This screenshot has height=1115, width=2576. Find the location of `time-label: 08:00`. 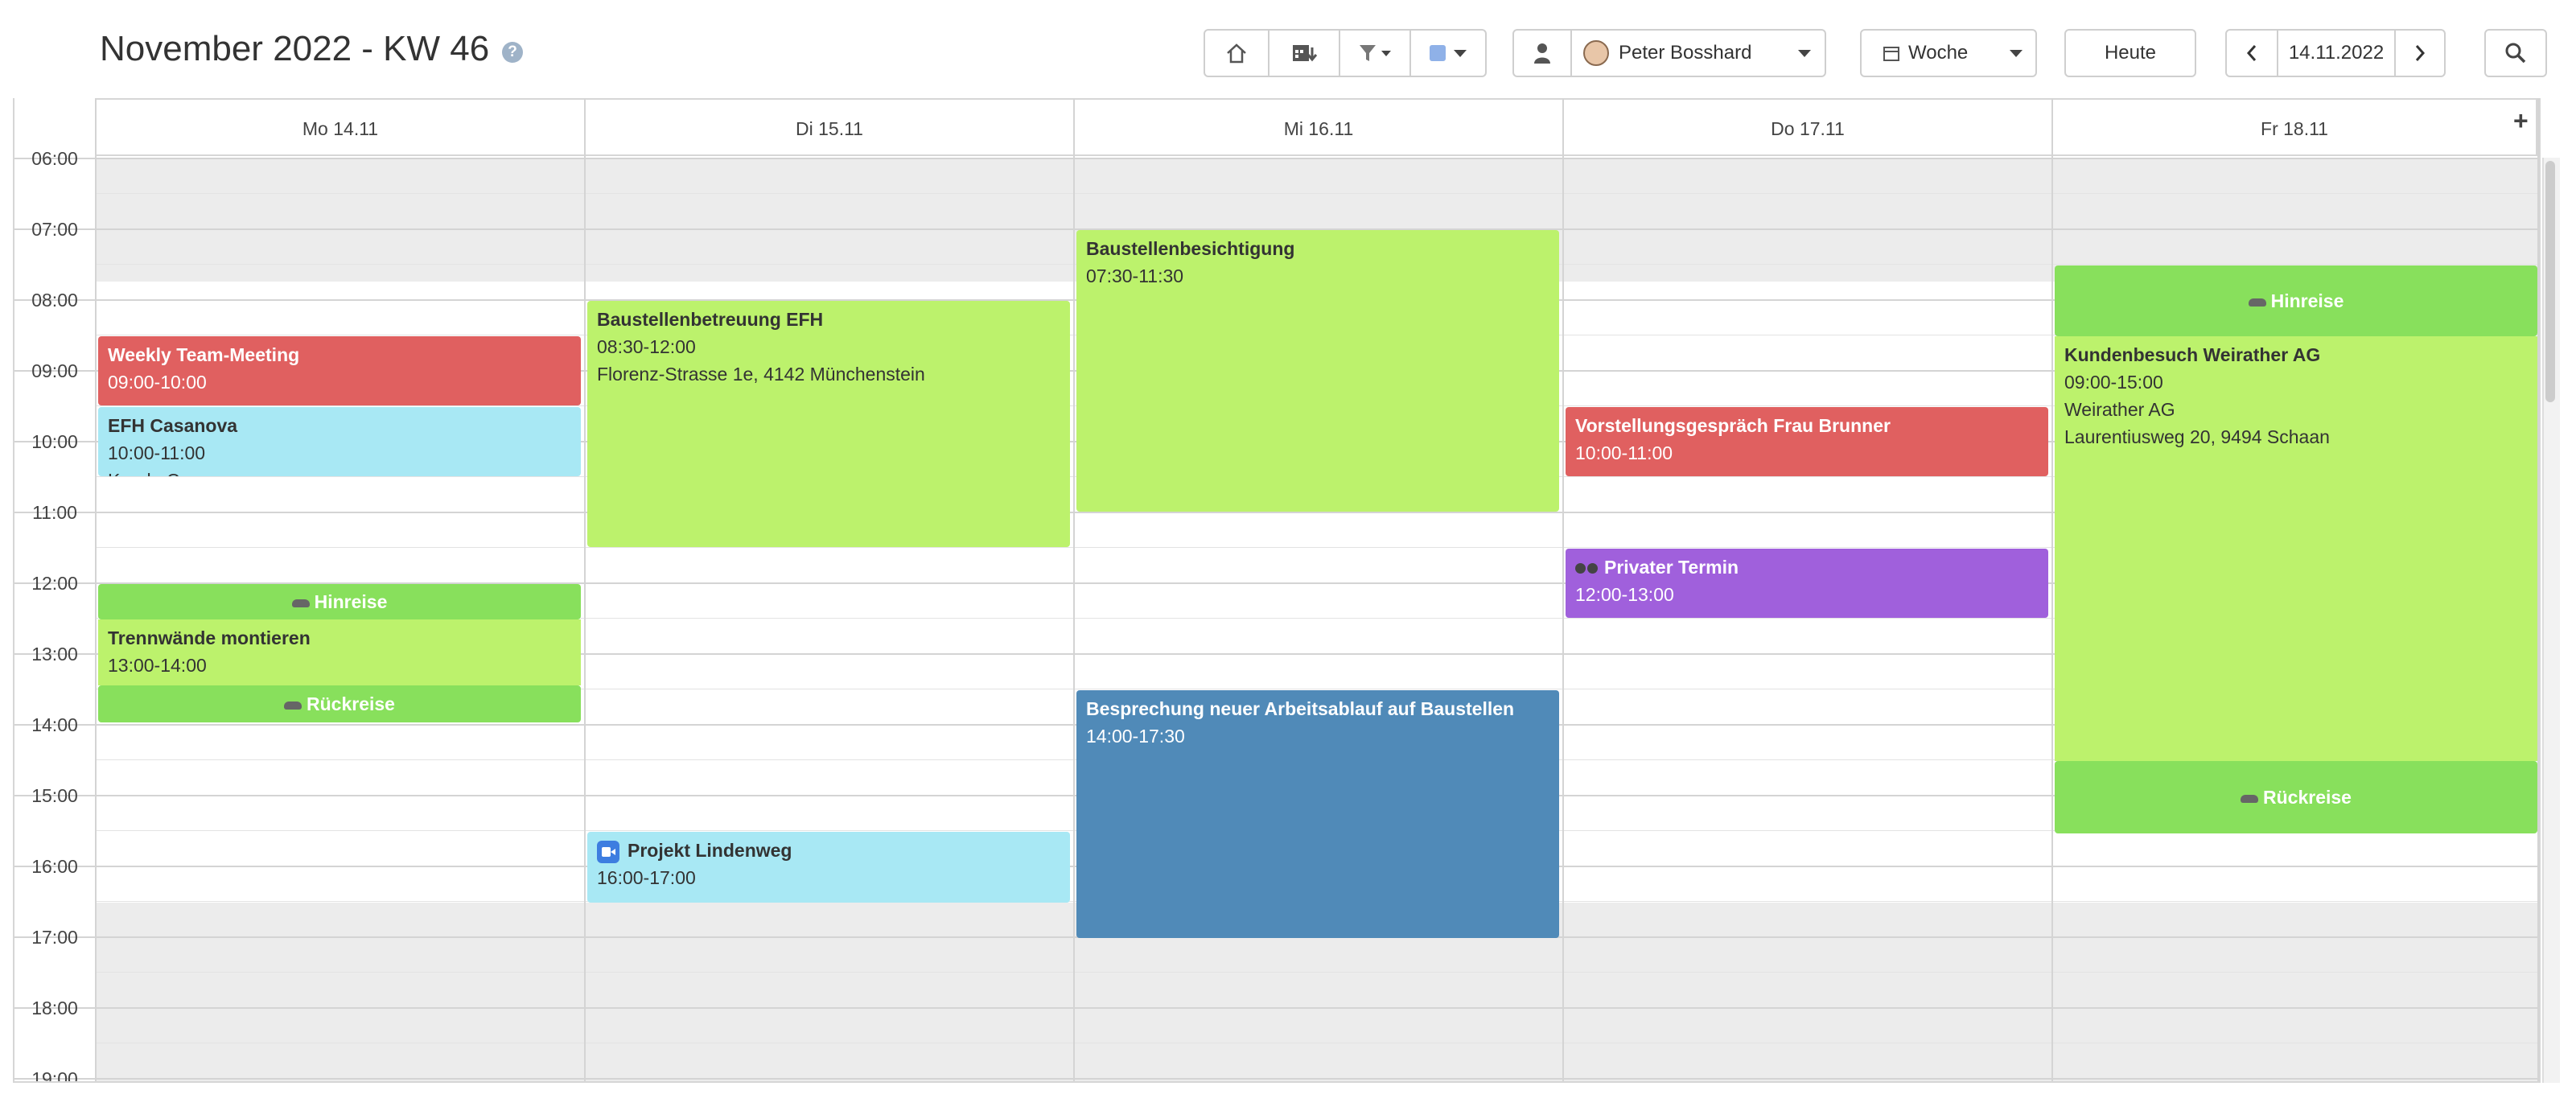

time-label: 08:00 is located at coordinates (54, 300).